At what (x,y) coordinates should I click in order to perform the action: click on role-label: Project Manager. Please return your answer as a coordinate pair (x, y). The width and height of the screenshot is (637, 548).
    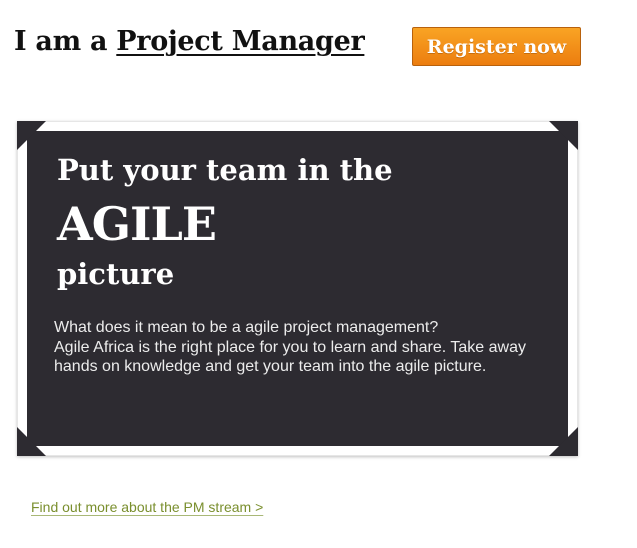
    Looking at the image, I should click on (240, 41).